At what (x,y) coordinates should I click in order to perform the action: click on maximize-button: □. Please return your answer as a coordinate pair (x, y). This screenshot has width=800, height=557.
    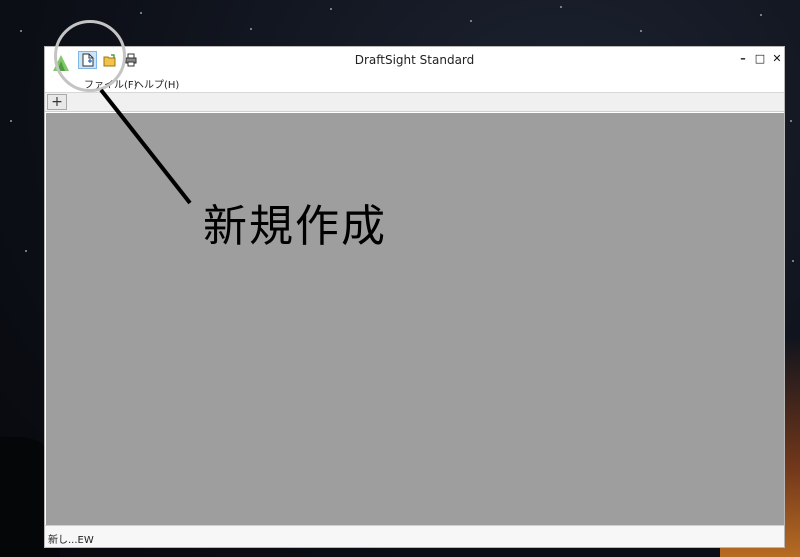
    Looking at the image, I should click on (760, 59).